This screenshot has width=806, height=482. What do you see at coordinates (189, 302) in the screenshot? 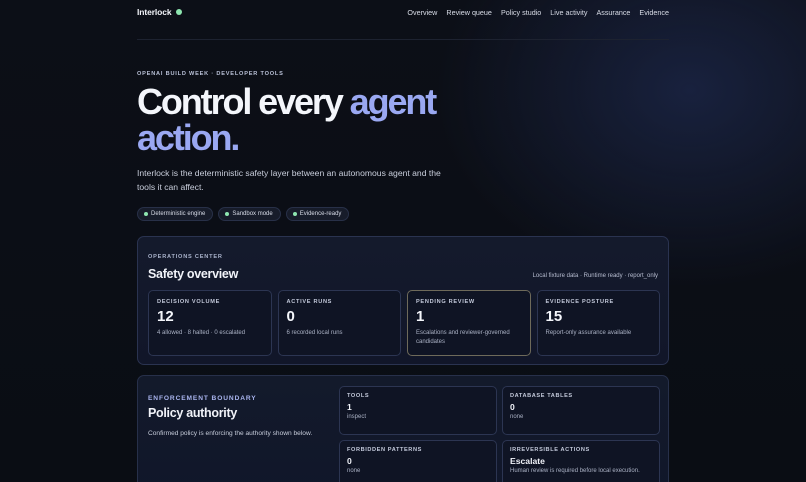
I see `stat-label: DECISION VOLUME` at bounding box center [189, 302].